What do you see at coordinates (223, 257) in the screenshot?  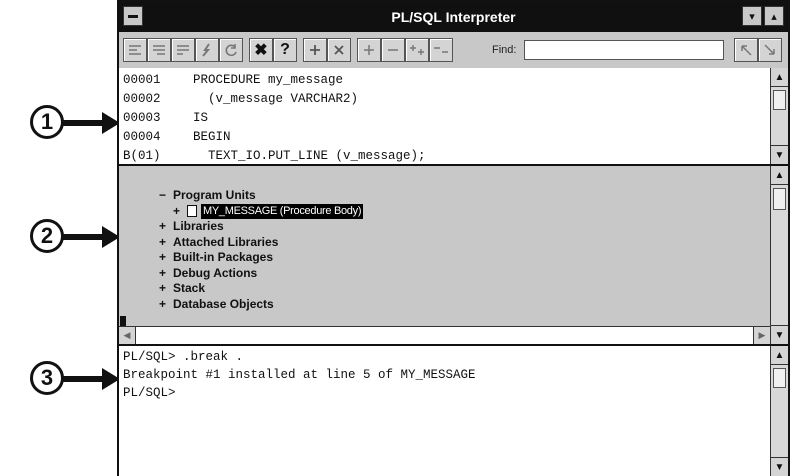 I see `tree-node-label: Built-in Packages` at bounding box center [223, 257].